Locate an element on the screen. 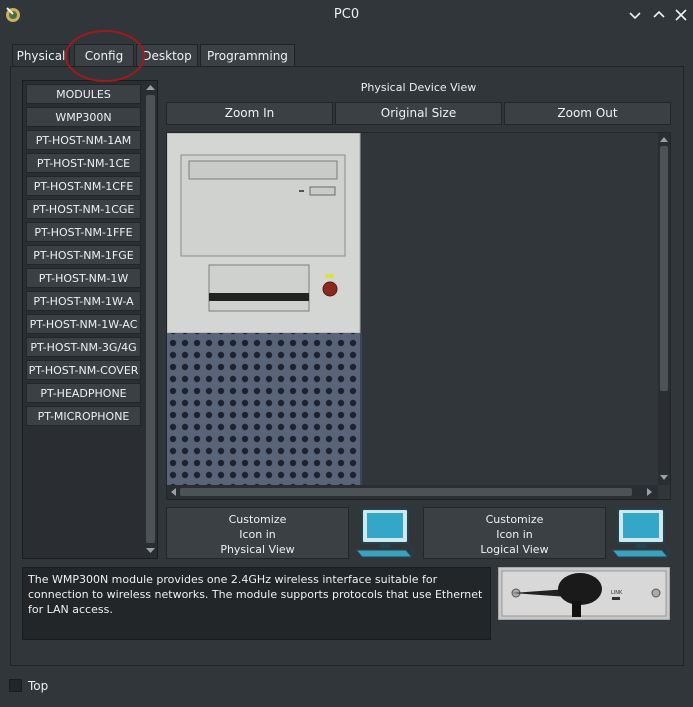 The width and height of the screenshot is (693, 707). module-item: PT-HOST-NM-1FFE is located at coordinates (83, 232).